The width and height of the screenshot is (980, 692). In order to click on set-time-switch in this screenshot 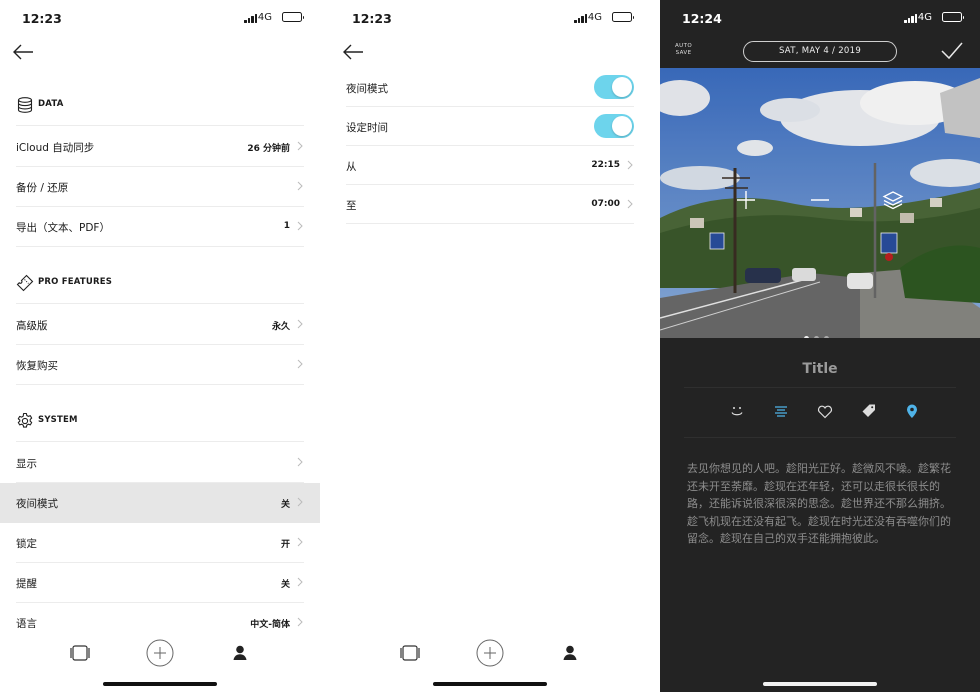, I will do `click(614, 126)`.